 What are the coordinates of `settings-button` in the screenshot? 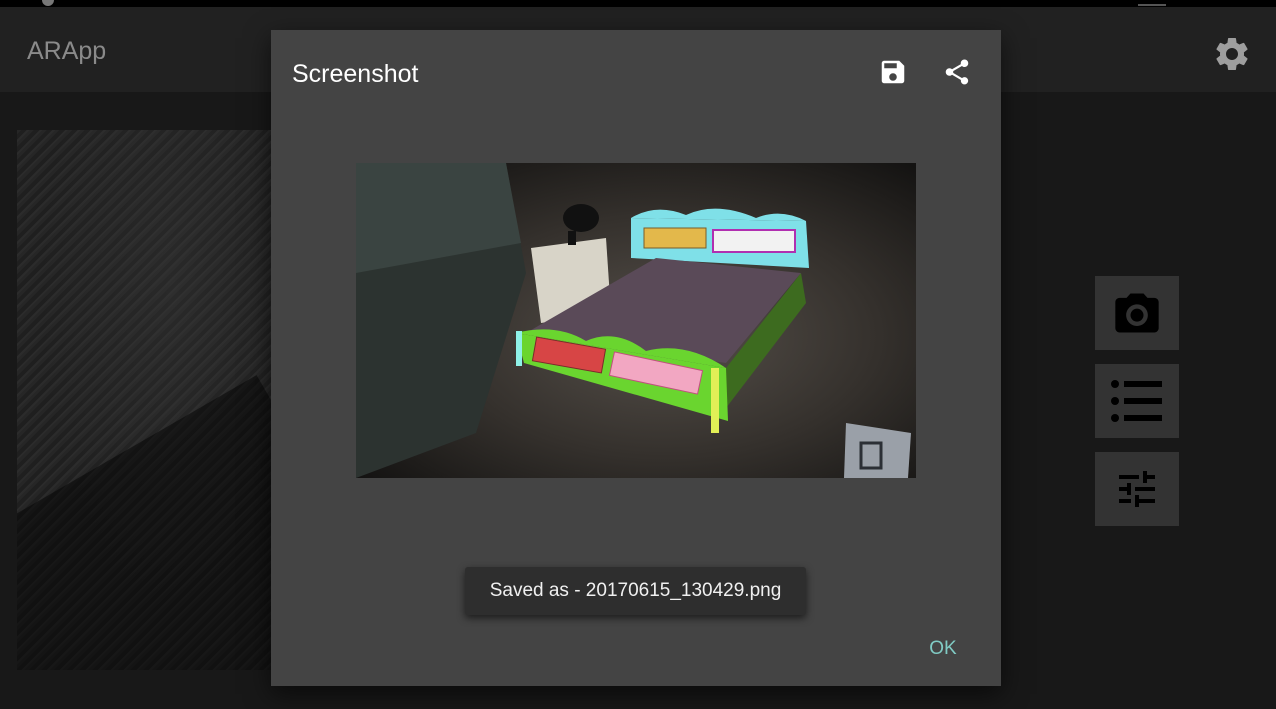 It's located at (1232, 54).